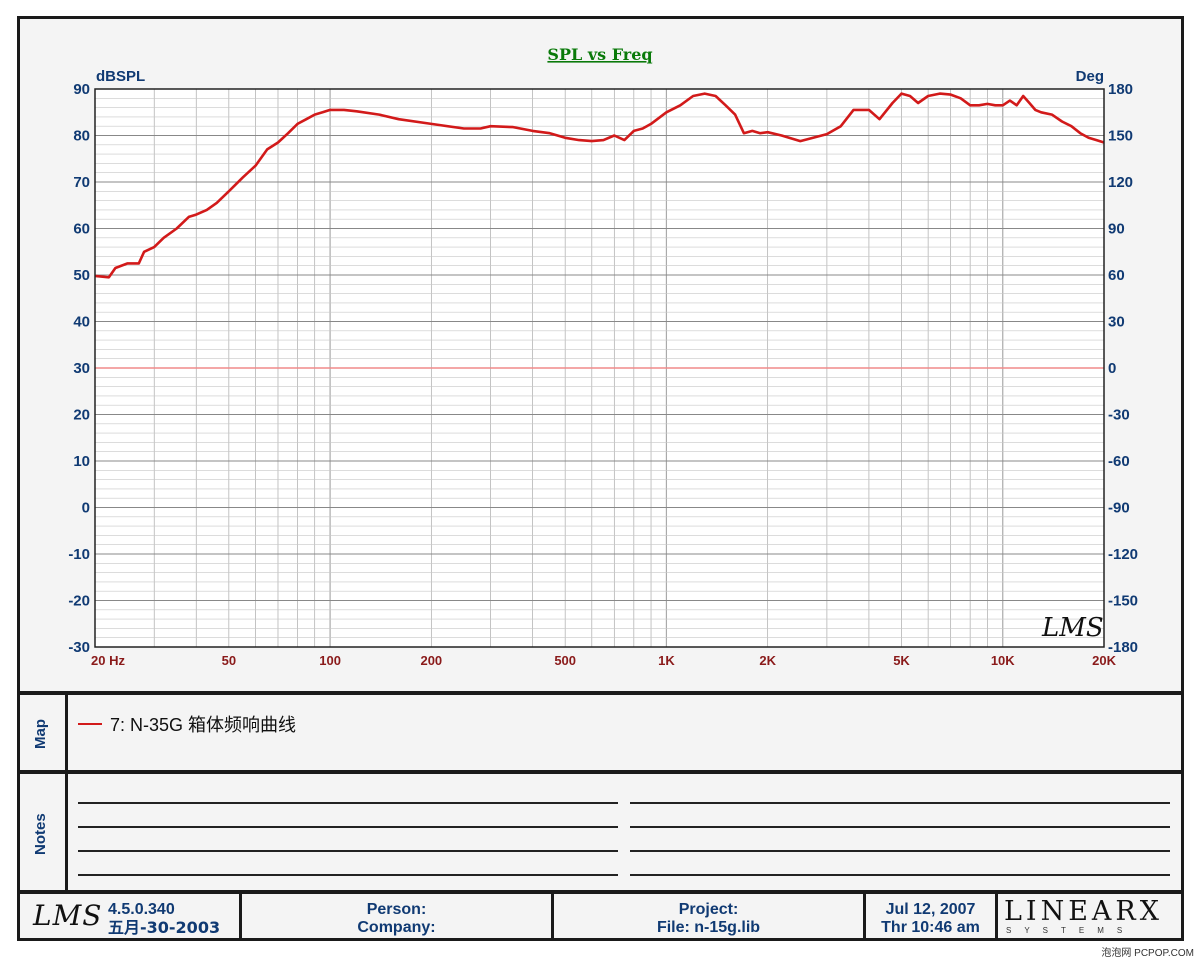 Image resolution: width=1200 pixels, height=960 pixels. I want to click on x-tick-labels: 20 Hz 50 100 200 500 1K 2K 5K 10K 20K, so click(604, 660).